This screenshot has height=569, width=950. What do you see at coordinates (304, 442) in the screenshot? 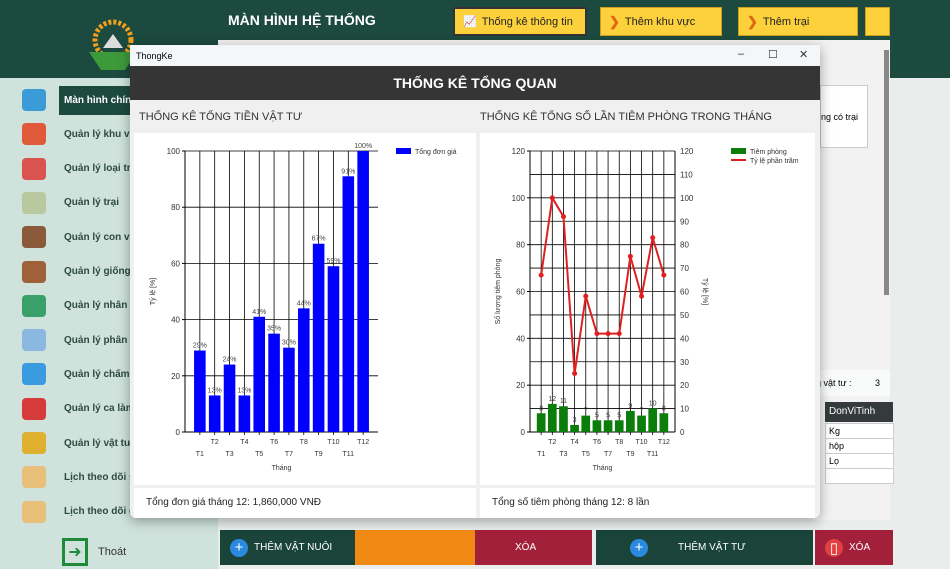
I see `x-tick-label: T8` at bounding box center [304, 442].